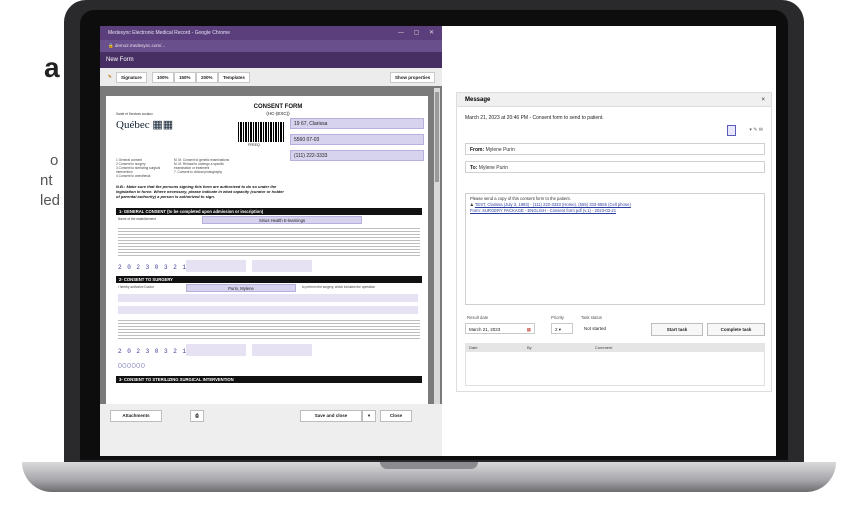  Describe the element at coordinates (185, 77) in the screenshot. I see `zoom-150-button: 150%` at that location.